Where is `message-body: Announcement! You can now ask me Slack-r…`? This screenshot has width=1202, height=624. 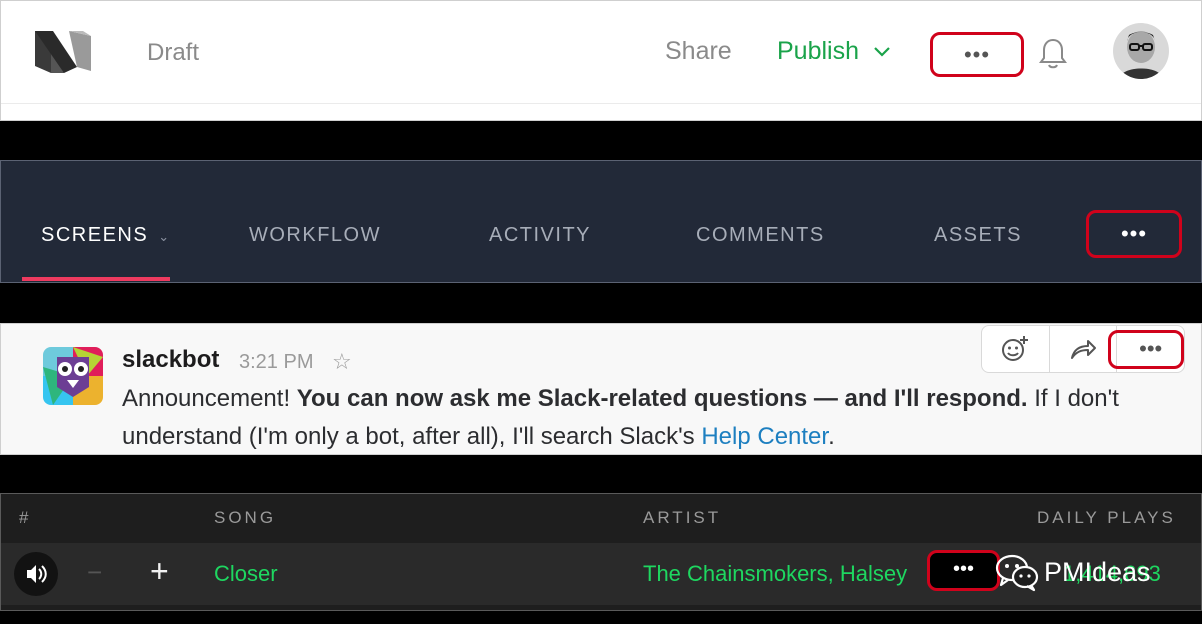
message-body: Announcement! You can now ask me Slack-r… is located at coordinates (652, 418).